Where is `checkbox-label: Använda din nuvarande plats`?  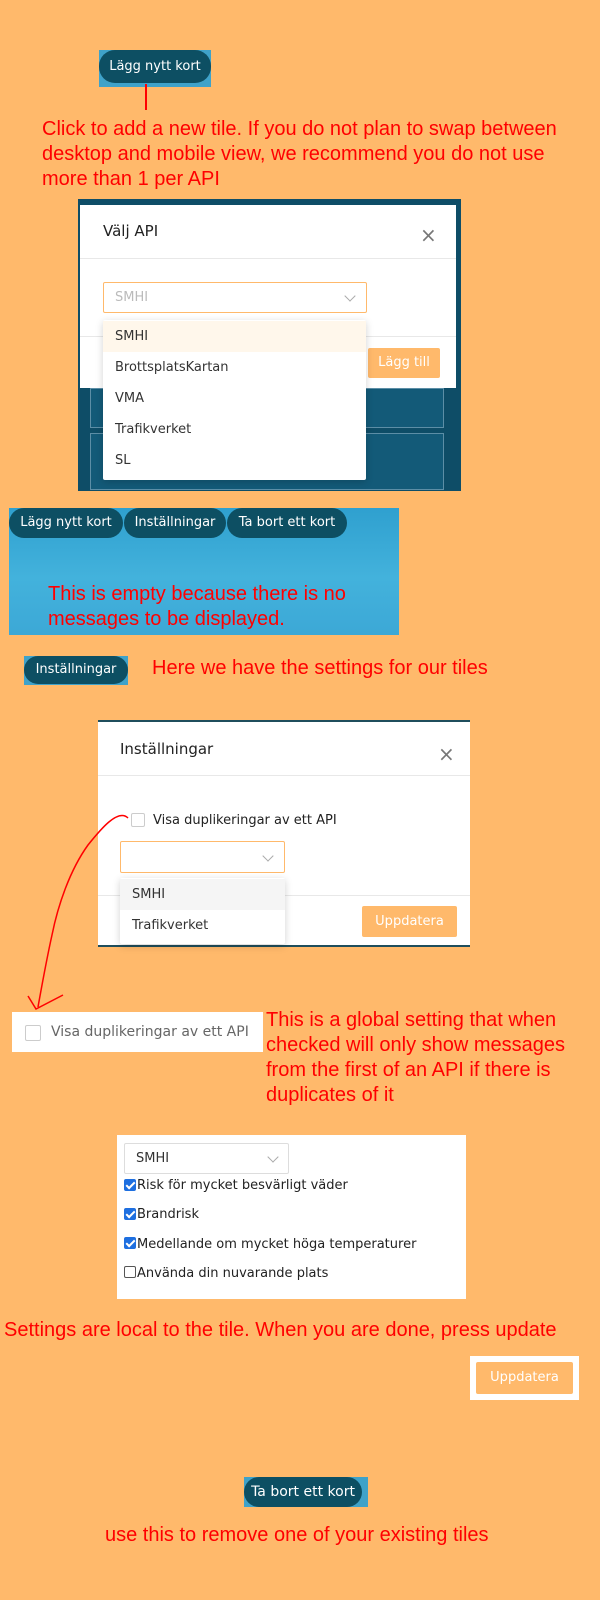 checkbox-label: Använda din nuvarande plats is located at coordinates (233, 1273).